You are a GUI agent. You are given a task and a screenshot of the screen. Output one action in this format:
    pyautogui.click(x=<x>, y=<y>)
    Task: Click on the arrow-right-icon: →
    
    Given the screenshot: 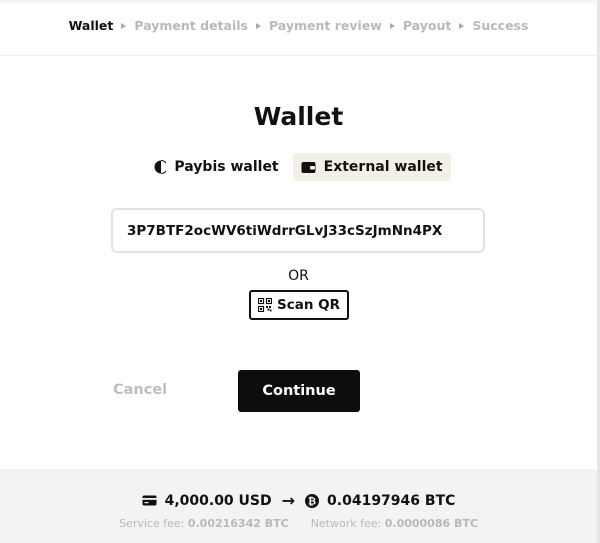 What is the action you would take?
    pyautogui.click(x=288, y=500)
    